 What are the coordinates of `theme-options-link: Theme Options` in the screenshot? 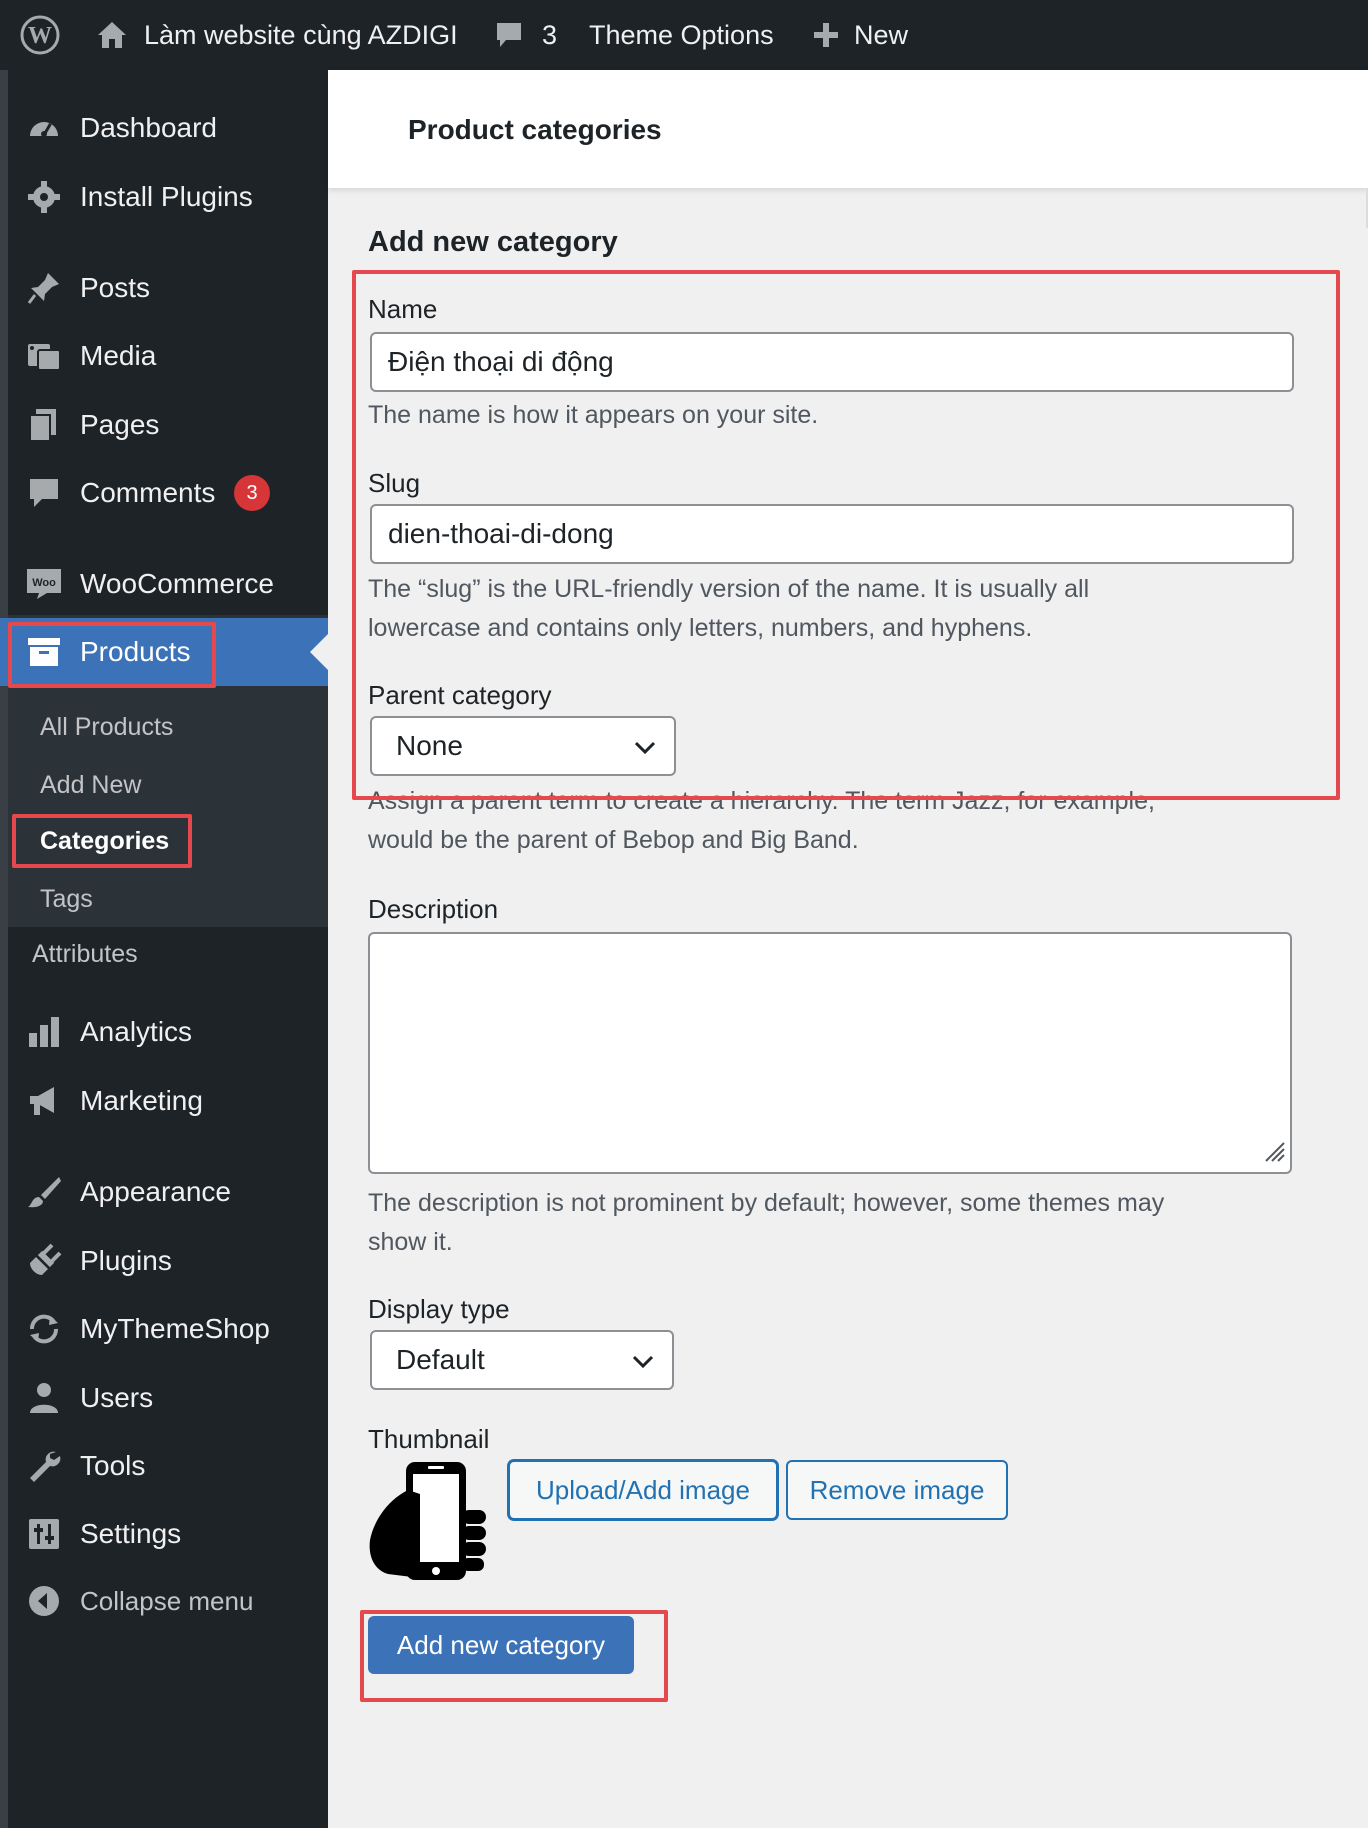 It's located at (681, 35).